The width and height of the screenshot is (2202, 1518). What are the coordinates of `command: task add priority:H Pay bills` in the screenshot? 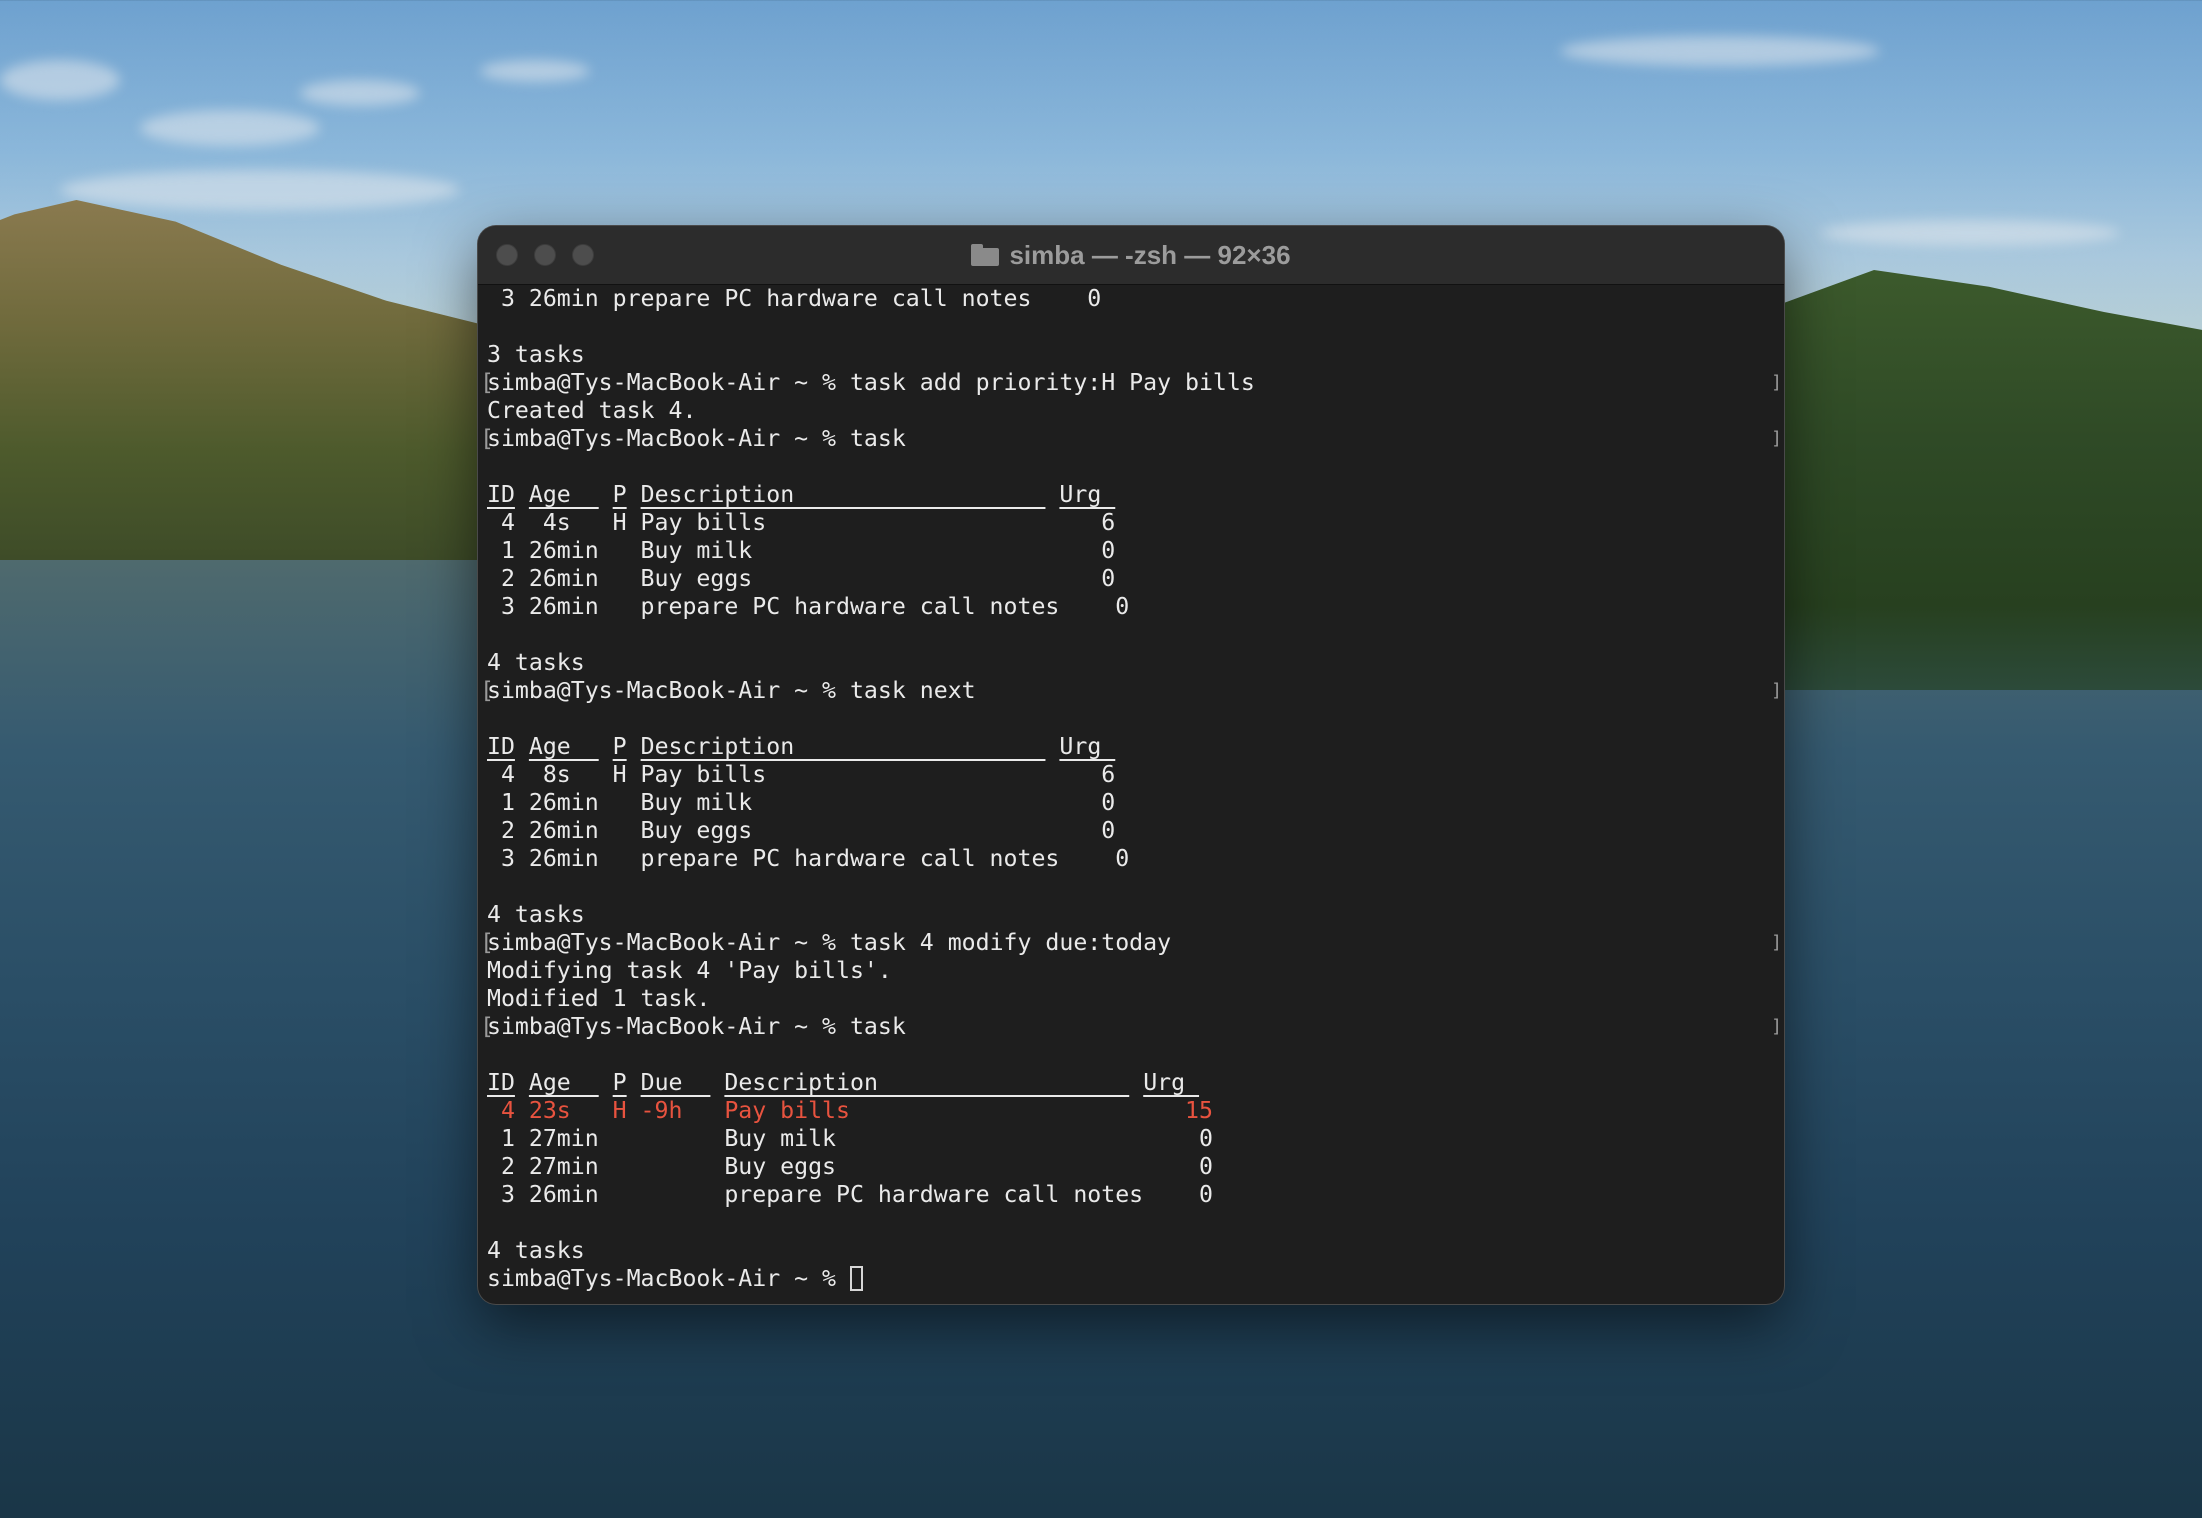 It's located at (1052, 382).